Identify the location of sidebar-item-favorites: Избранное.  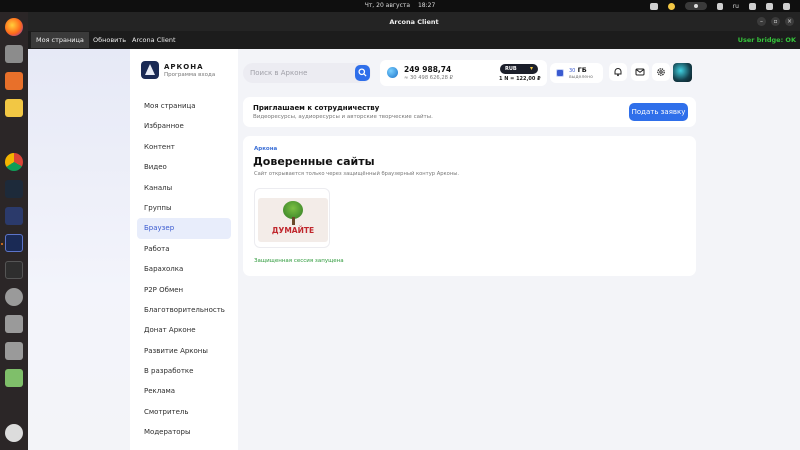
(184, 126).